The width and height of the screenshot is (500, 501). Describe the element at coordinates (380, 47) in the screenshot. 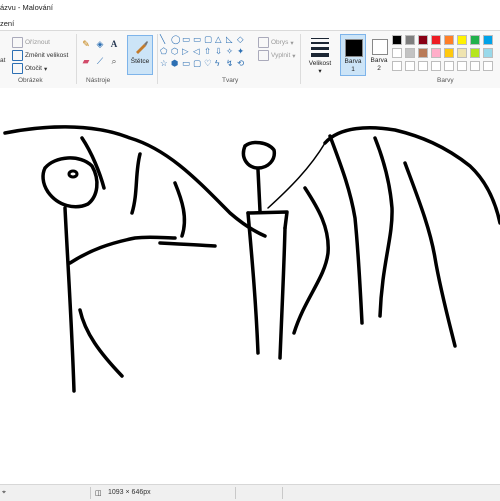

I see `color2-swatch` at that location.